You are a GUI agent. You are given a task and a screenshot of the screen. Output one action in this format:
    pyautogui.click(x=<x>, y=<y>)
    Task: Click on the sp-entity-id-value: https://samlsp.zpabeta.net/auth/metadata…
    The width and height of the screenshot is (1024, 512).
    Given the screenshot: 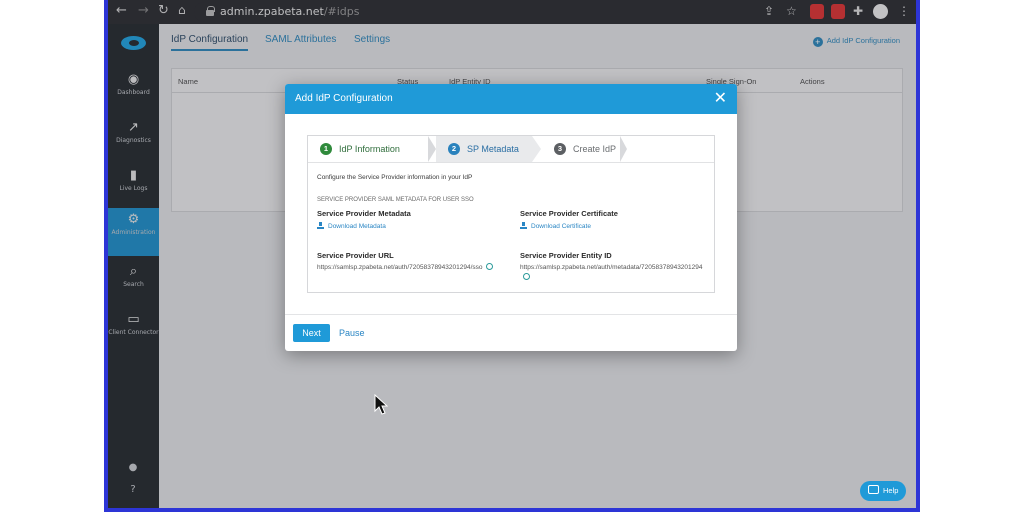 What is the action you would take?
    pyautogui.click(x=613, y=273)
    